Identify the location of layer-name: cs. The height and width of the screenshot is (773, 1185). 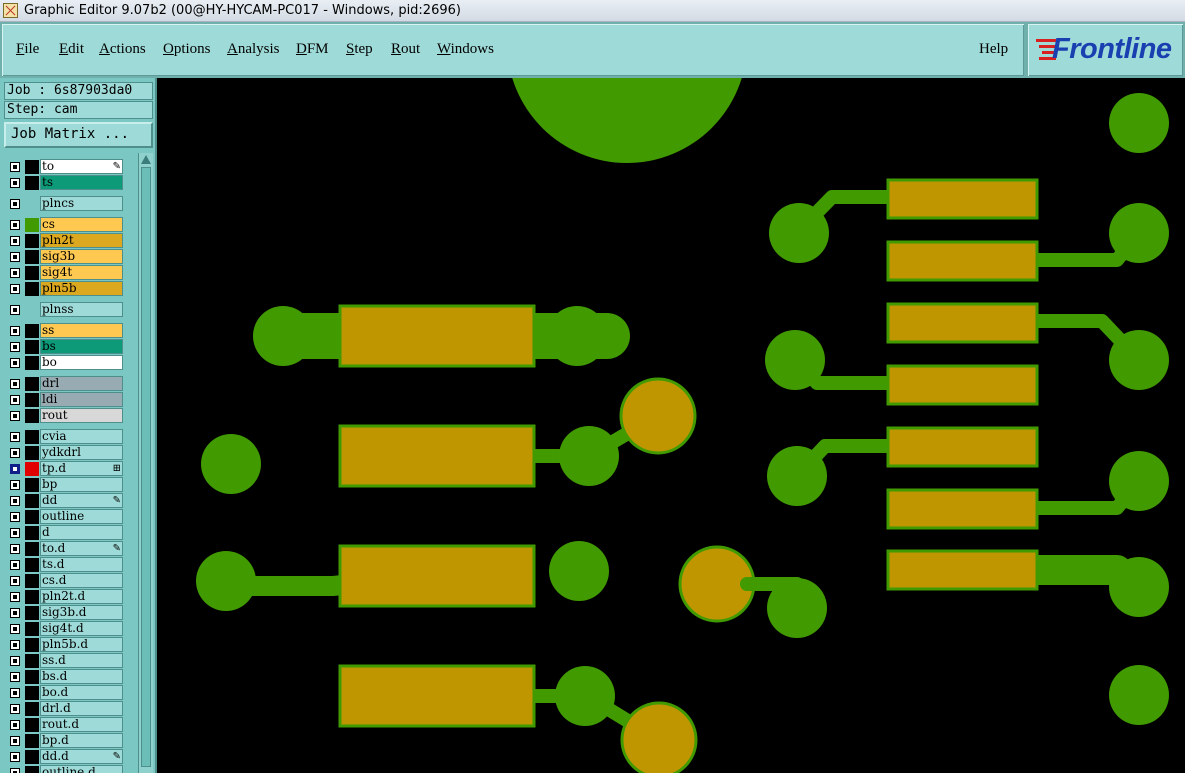
(81, 224).